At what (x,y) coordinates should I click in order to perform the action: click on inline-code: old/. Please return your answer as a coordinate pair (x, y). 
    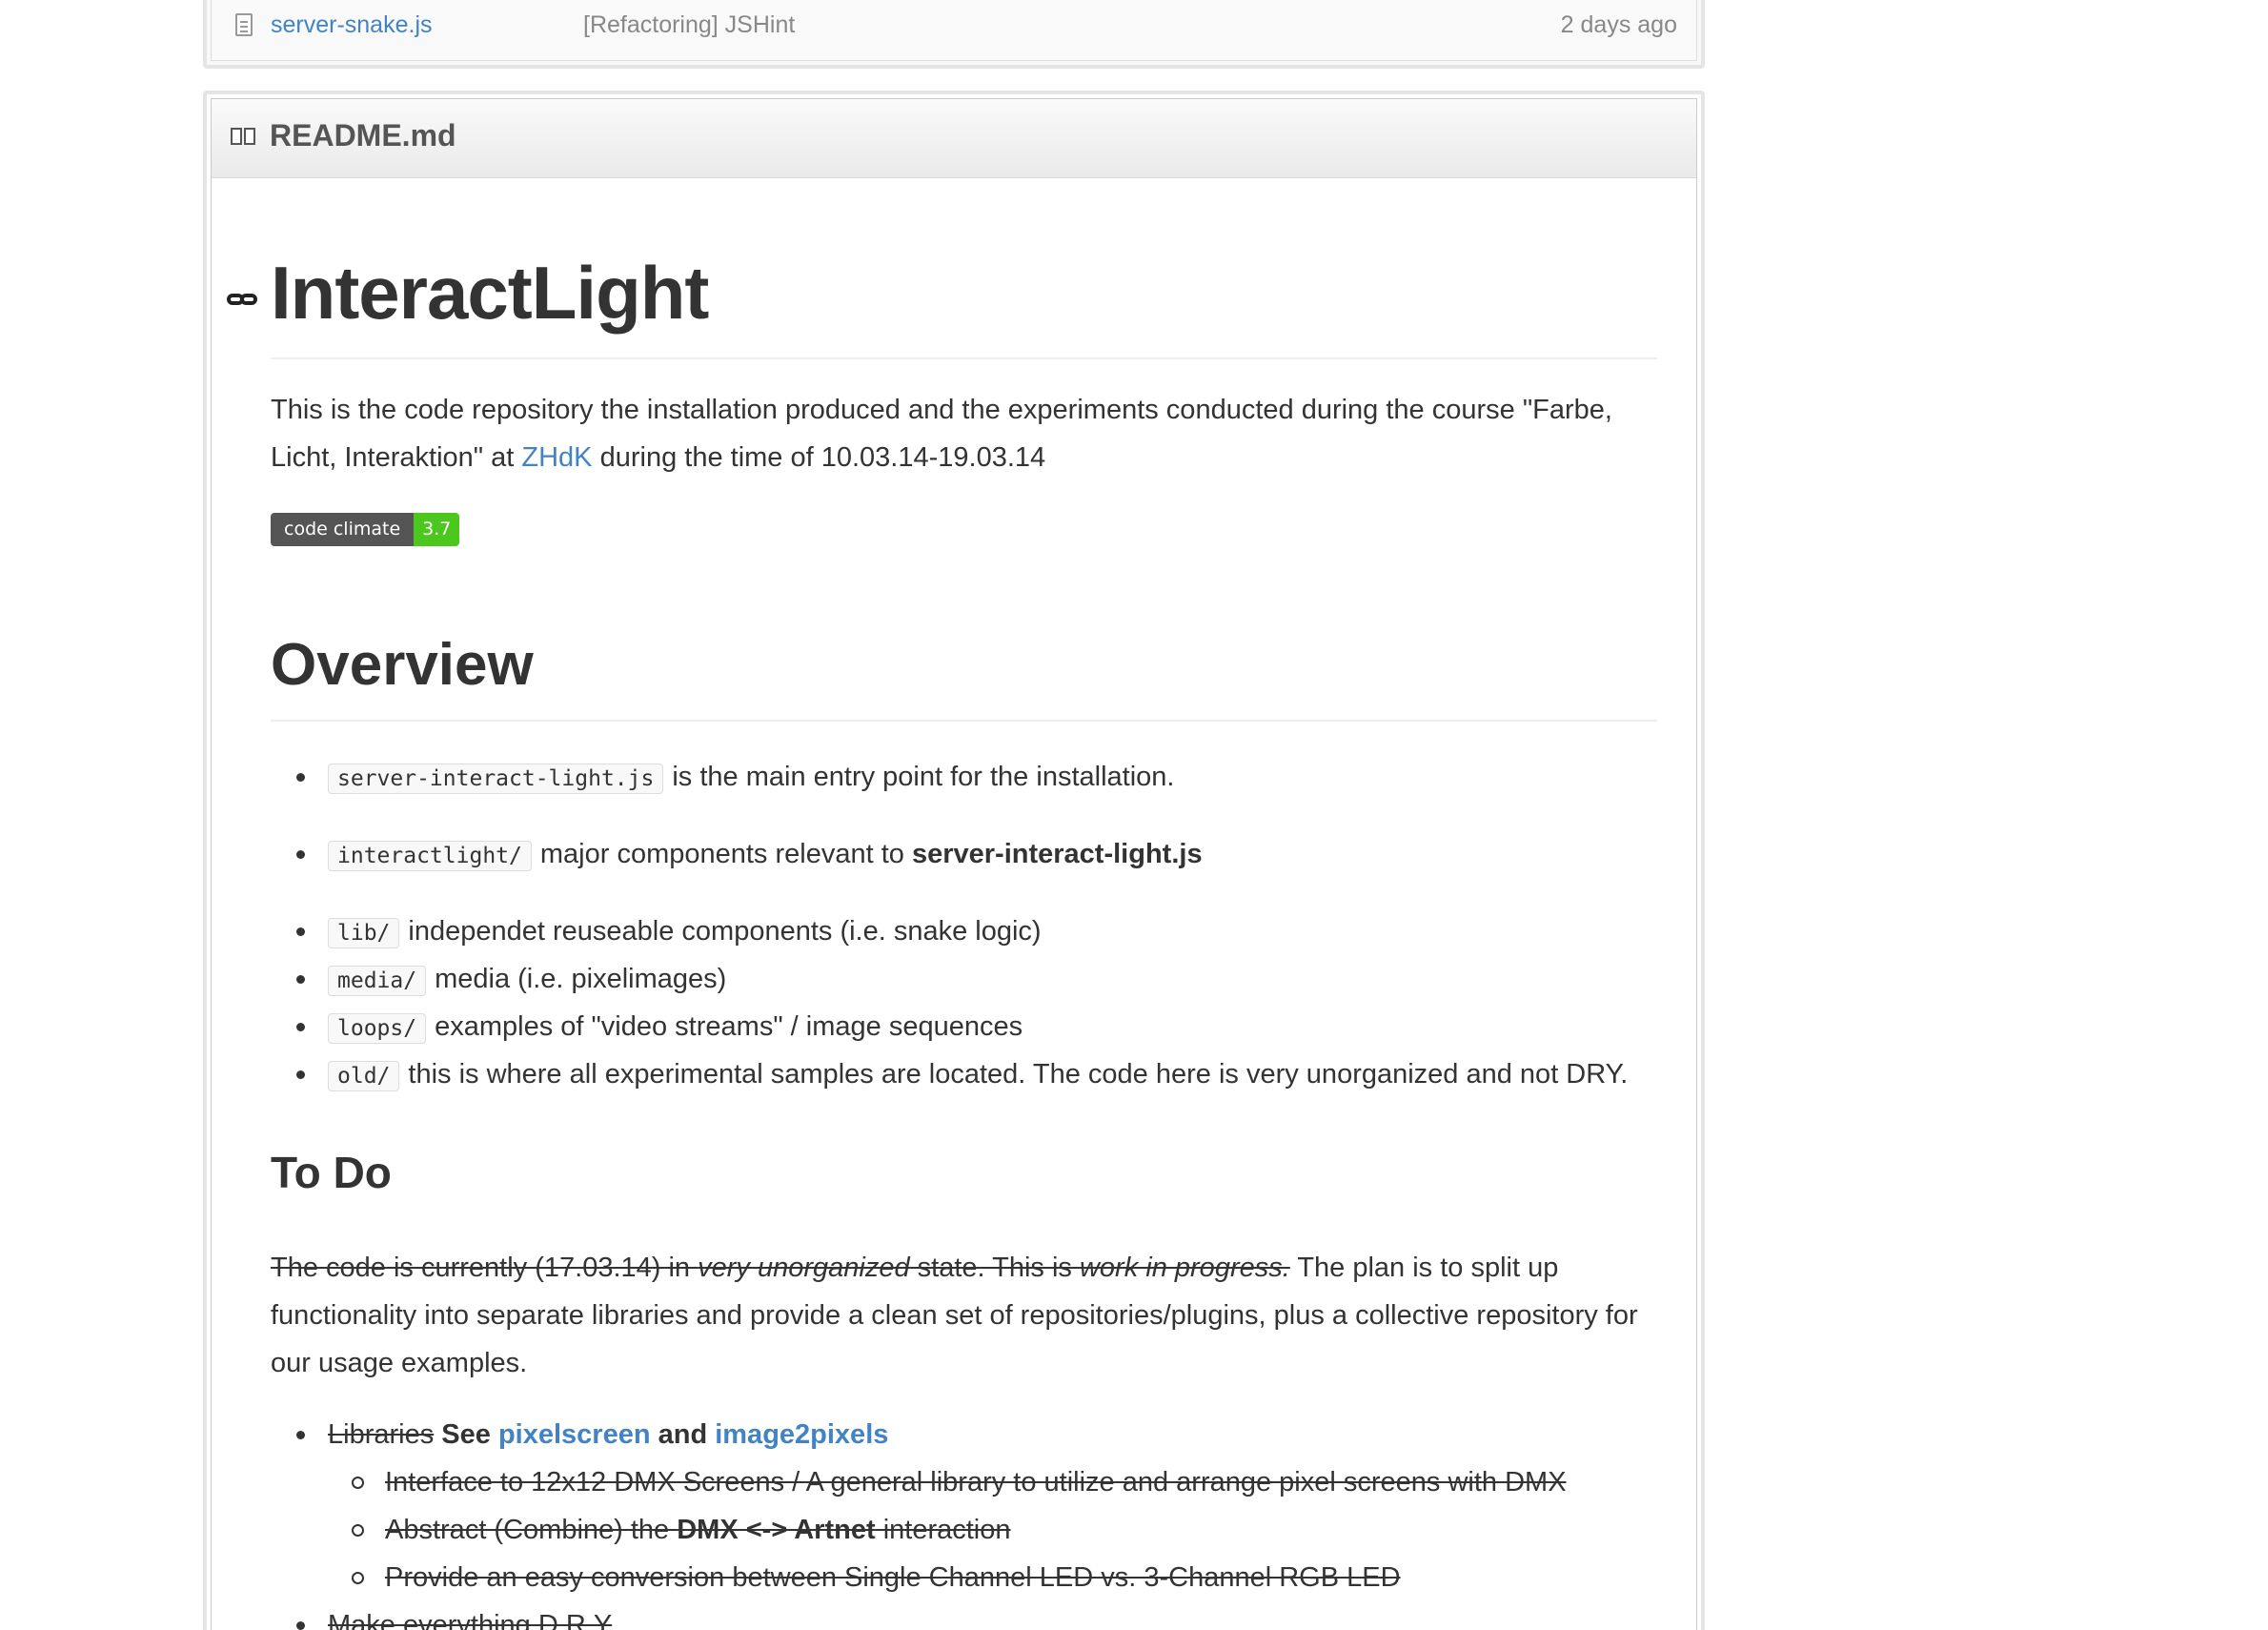
    Looking at the image, I should click on (364, 1076).